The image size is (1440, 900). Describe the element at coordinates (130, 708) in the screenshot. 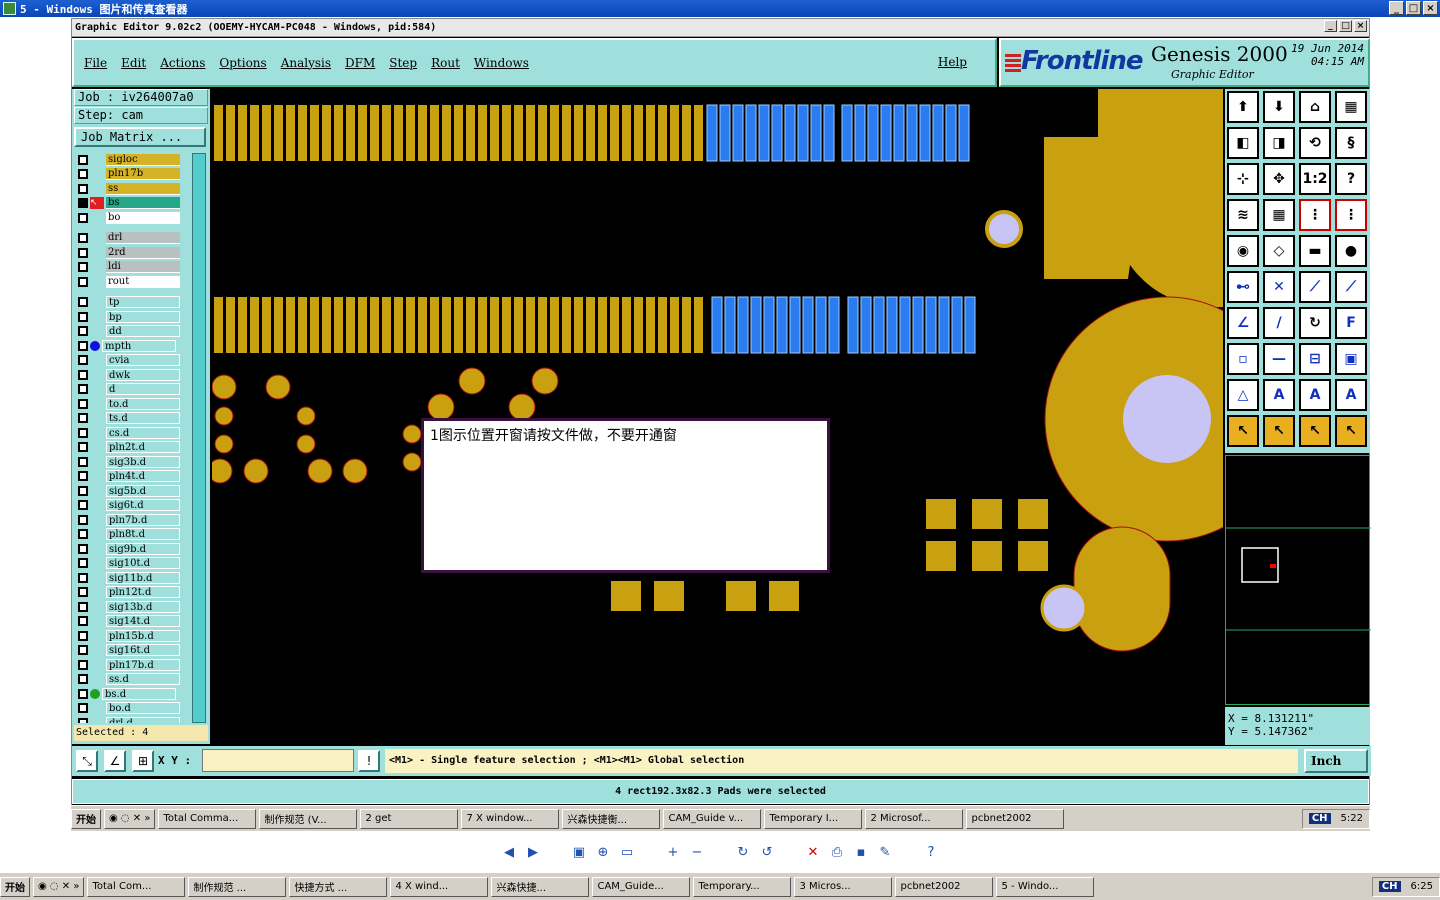

I see `layer-row: bo.d` at that location.